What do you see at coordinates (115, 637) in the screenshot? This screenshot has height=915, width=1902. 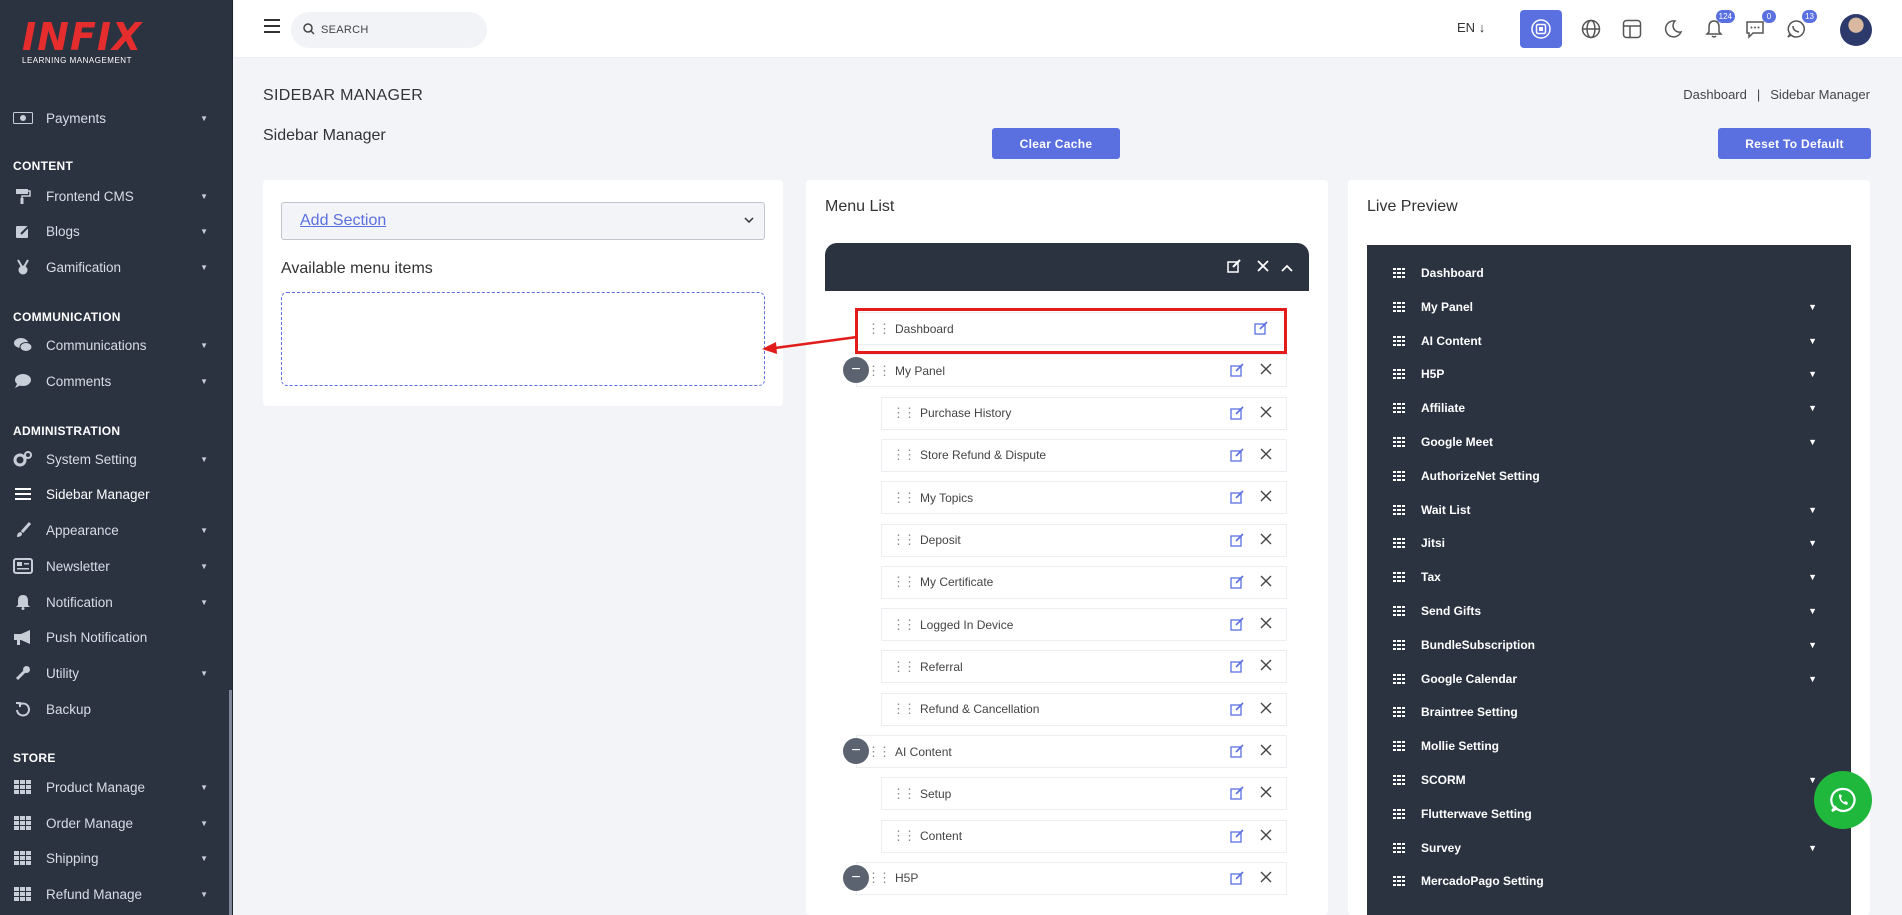 I see `sidebar-item-push-notification: Push Notification` at bounding box center [115, 637].